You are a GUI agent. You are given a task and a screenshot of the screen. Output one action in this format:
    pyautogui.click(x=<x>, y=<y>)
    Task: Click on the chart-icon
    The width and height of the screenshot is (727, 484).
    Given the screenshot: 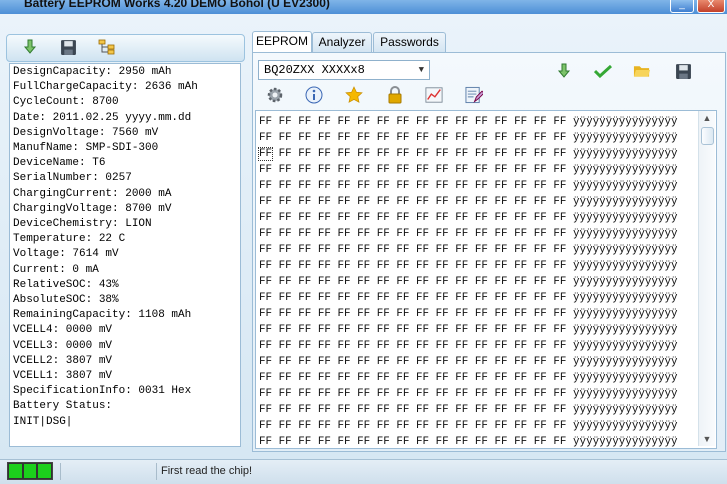 What is the action you would take?
    pyautogui.click(x=434, y=95)
    